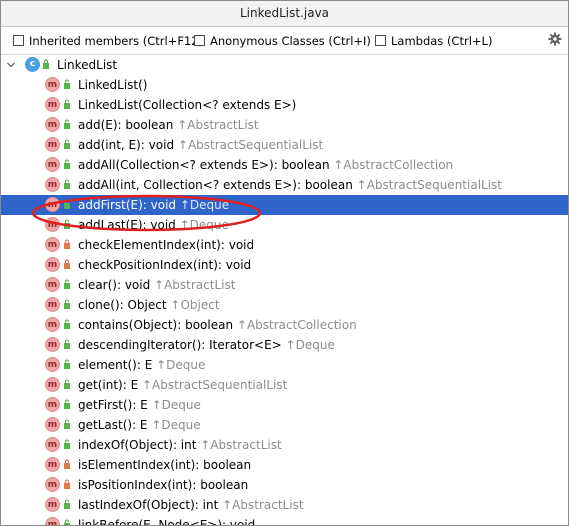 The height and width of the screenshot is (526, 569). What do you see at coordinates (442, 40) in the screenshot?
I see `lambdas-label: Lambdas (Ctrl+L)` at bounding box center [442, 40].